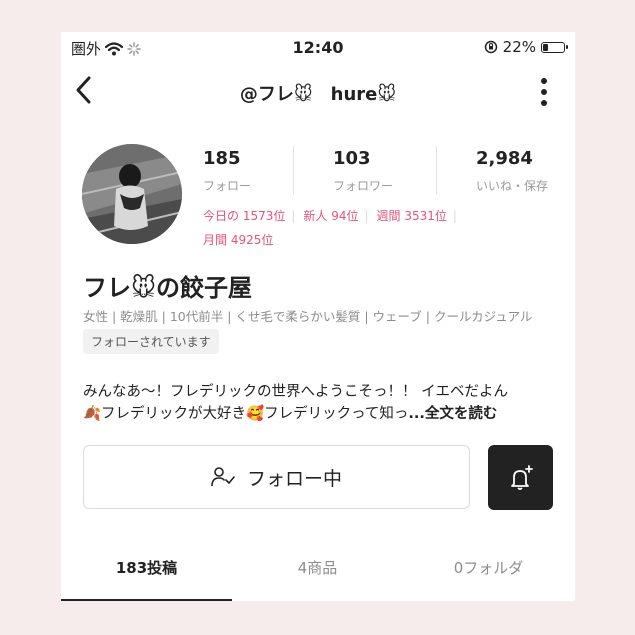  What do you see at coordinates (227, 186) in the screenshot?
I see `stat-label: フォロー` at bounding box center [227, 186].